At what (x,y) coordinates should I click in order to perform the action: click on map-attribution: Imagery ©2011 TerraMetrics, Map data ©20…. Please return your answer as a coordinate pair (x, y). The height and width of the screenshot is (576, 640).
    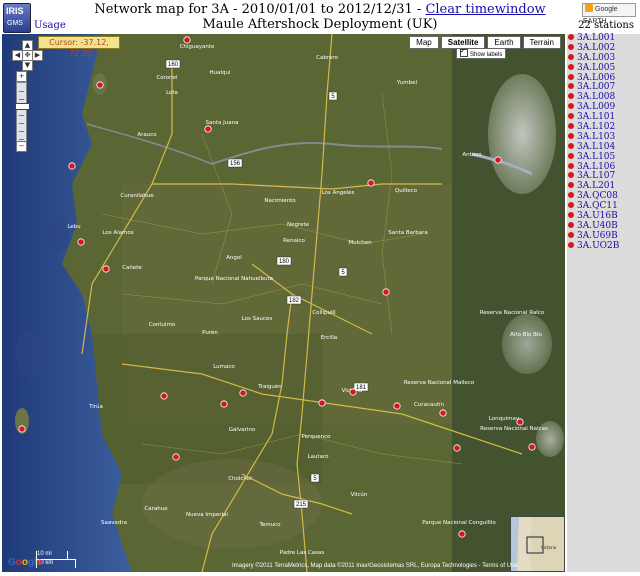
    Looking at the image, I should click on (374, 566).